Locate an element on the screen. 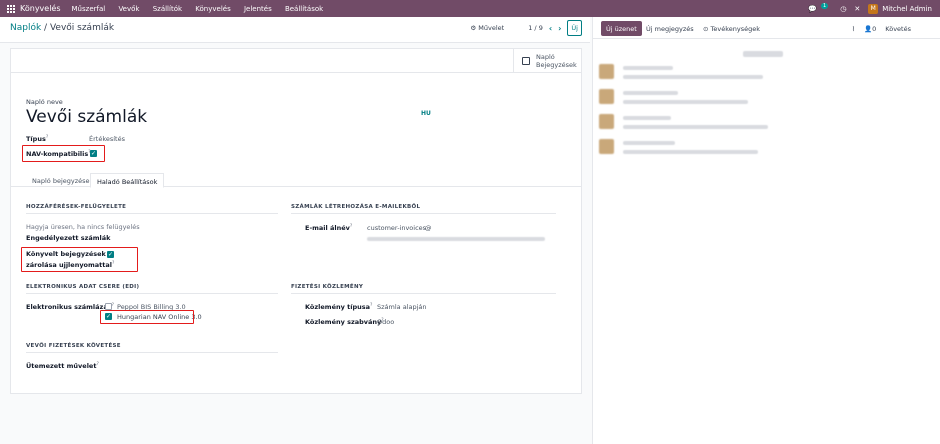 This screenshot has height=444, width=940. reference-type-value: Számla alapján is located at coordinates (402, 307).